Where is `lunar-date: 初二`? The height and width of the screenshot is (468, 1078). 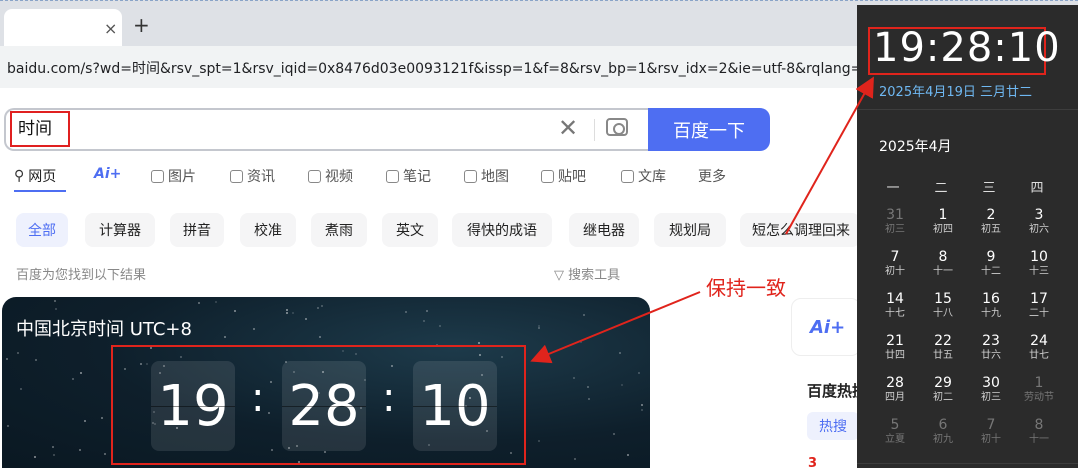 lunar-date: 初二 is located at coordinates (943, 397).